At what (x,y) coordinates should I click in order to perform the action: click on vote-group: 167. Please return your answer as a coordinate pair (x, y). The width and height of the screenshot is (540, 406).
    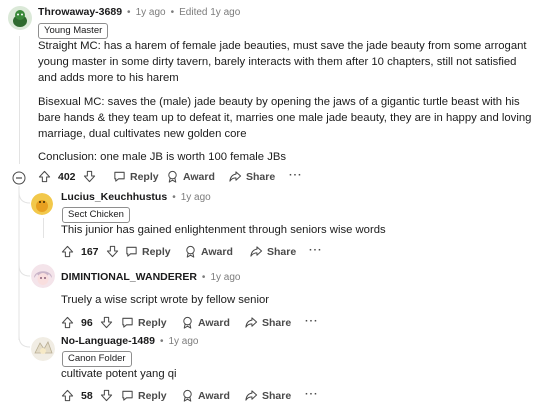
    Looking at the image, I should click on (90, 251).